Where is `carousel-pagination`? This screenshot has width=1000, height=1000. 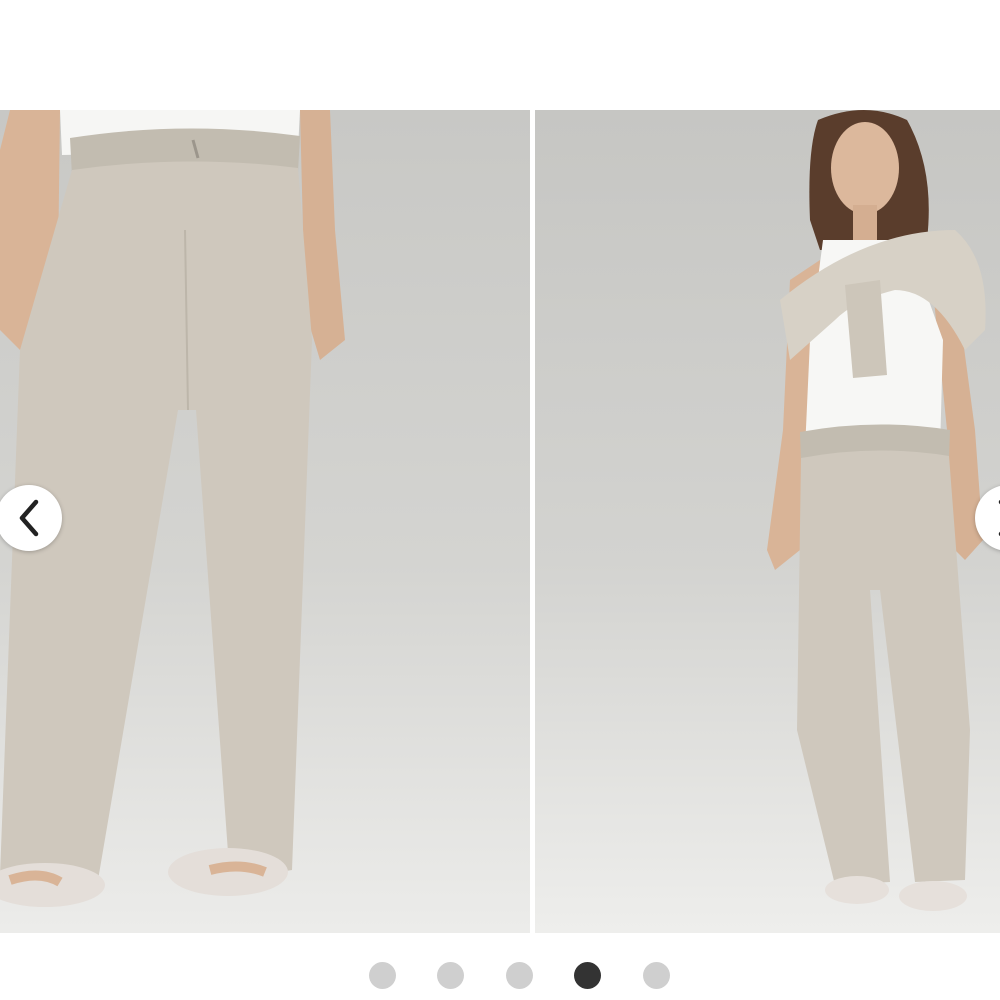
carousel-pagination is located at coordinates (500, 976).